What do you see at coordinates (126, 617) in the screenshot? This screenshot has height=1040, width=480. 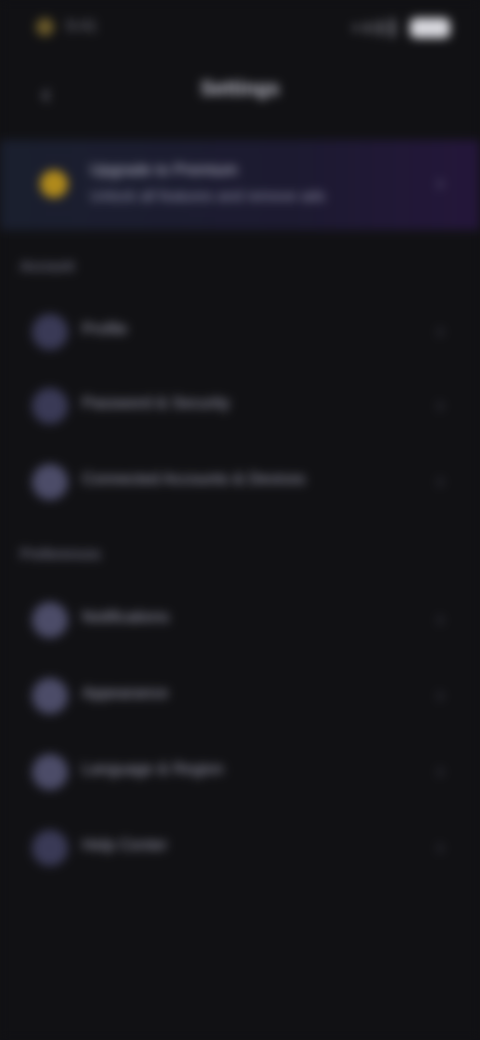 I see `settings-item-label: Notifications` at bounding box center [126, 617].